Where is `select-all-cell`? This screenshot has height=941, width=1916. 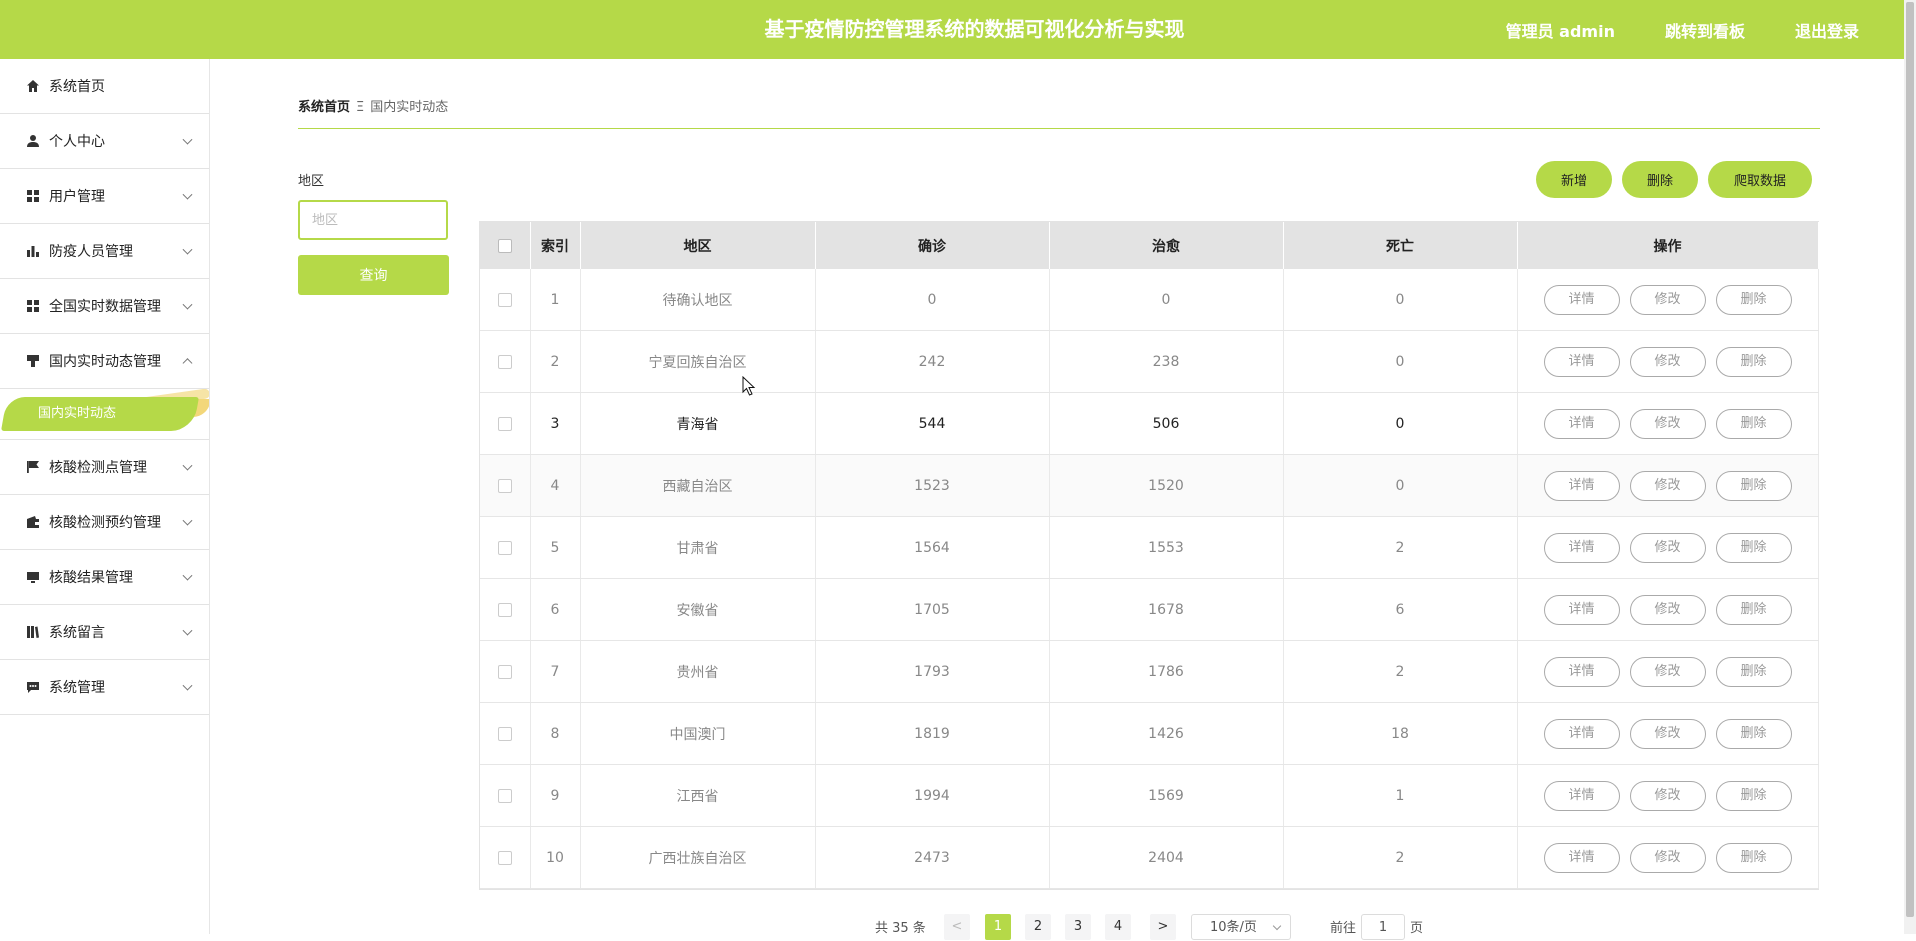 select-all-cell is located at coordinates (505, 245).